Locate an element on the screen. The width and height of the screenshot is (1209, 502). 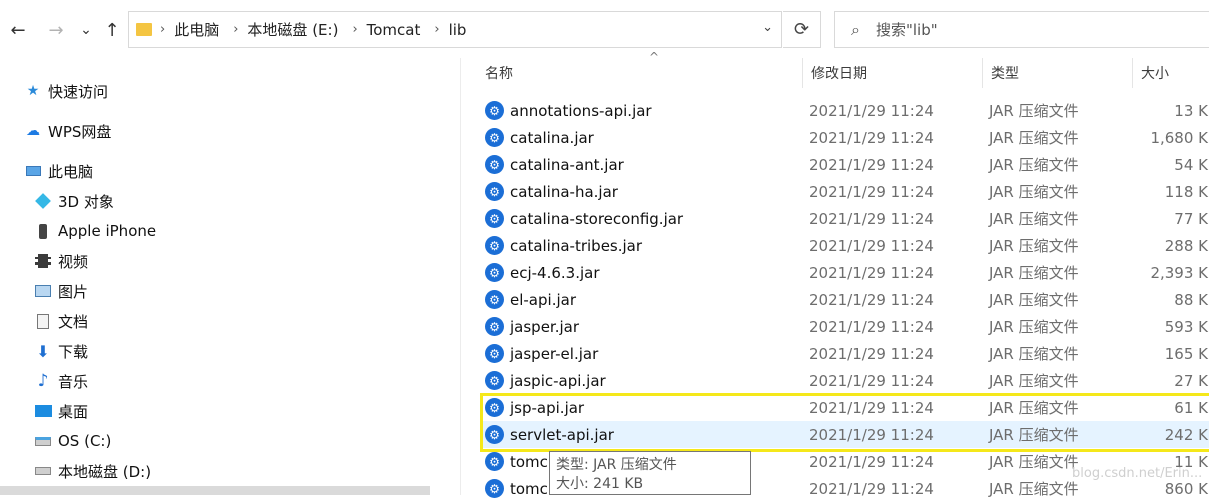
breadcrumb-drive-e: 本地磁盘 (E:) is located at coordinates (292, 29).